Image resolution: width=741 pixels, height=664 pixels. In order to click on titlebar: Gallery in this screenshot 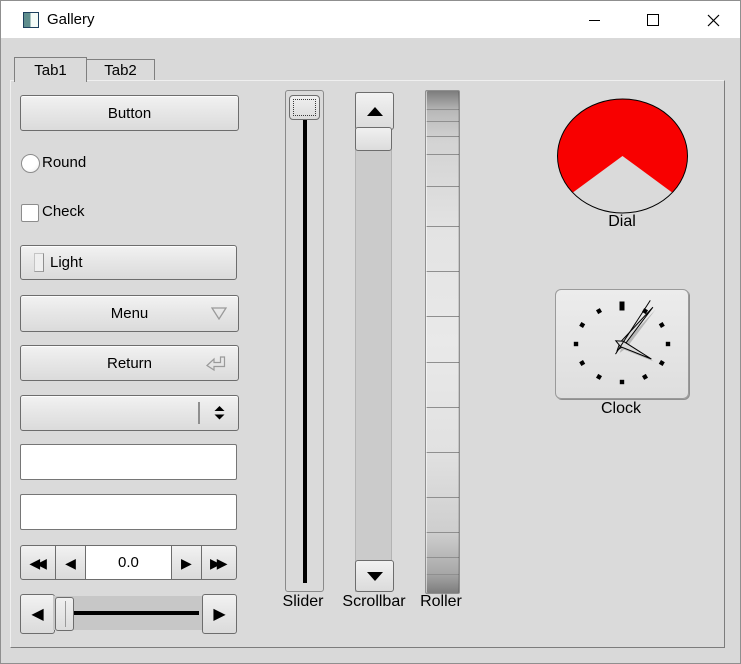, I will do `click(370, 19)`.